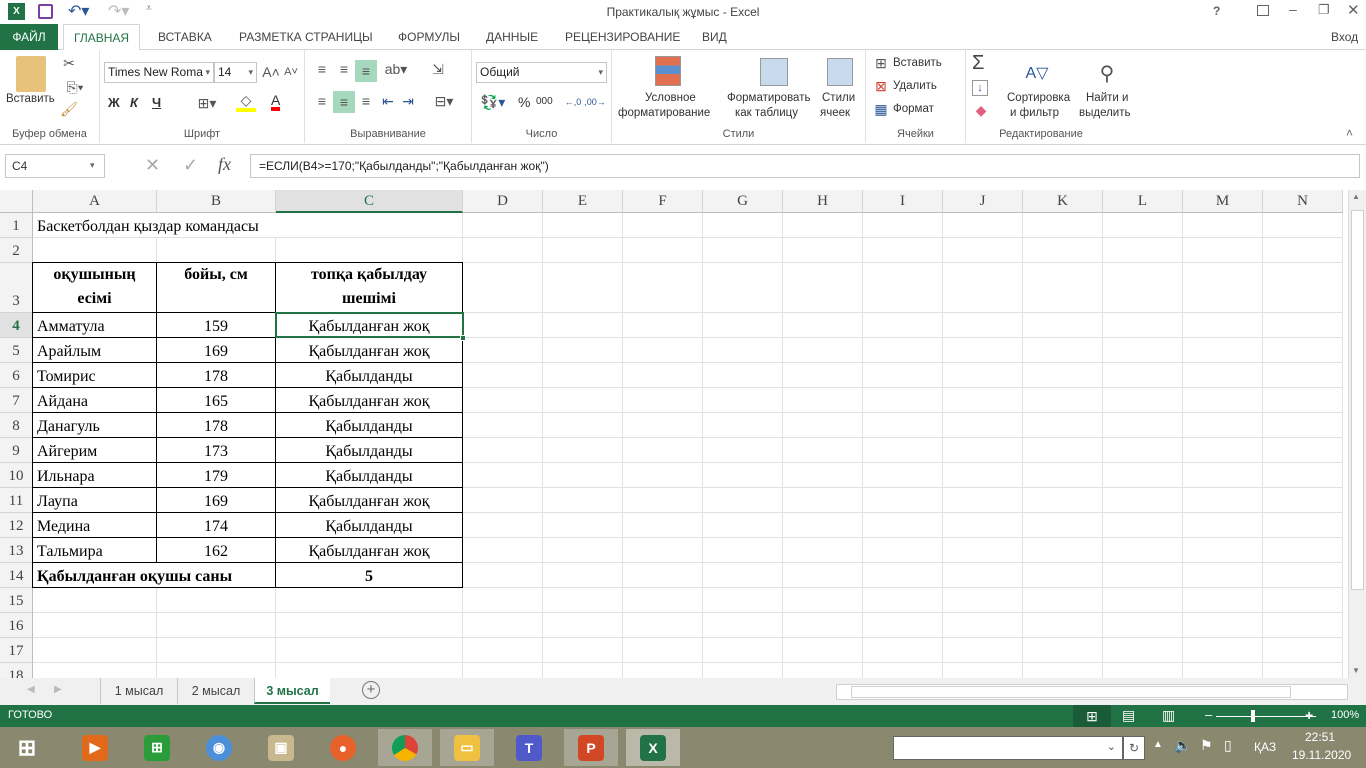 Image resolution: width=1366 pixels, height=768 pixels. Describe the element at coordinates (27, 747) in the screenshot. I see `start-button: ⊞` at that location.